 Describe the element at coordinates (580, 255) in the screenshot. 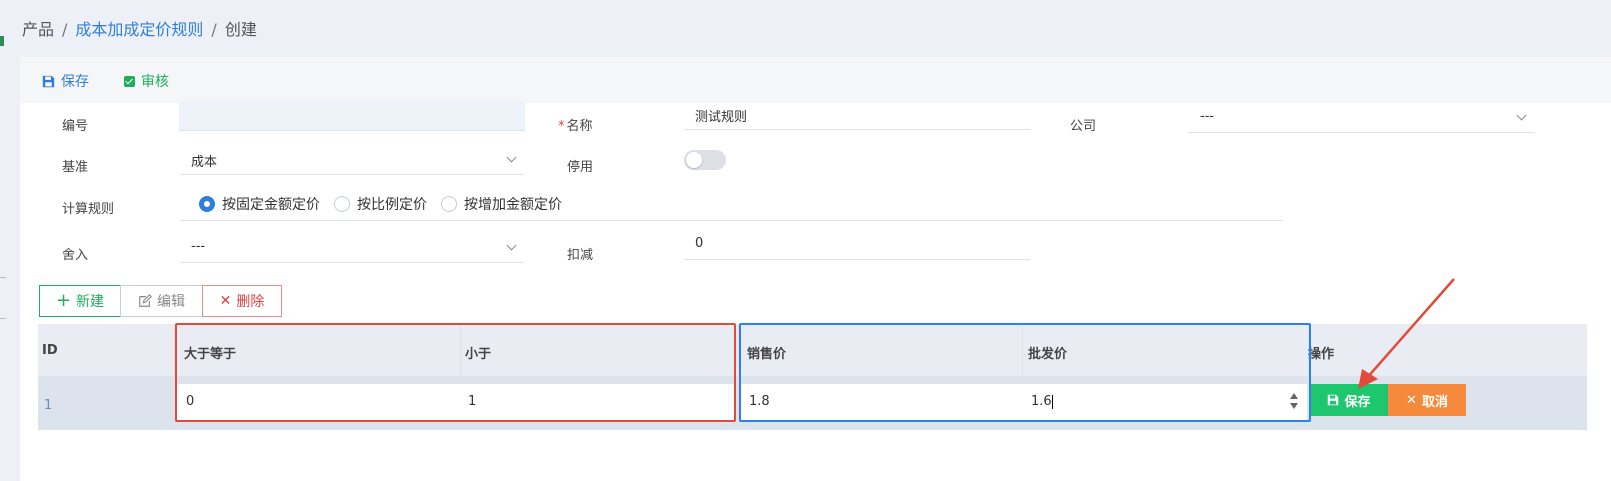

I see `deduction-label: 扣减` at that location.